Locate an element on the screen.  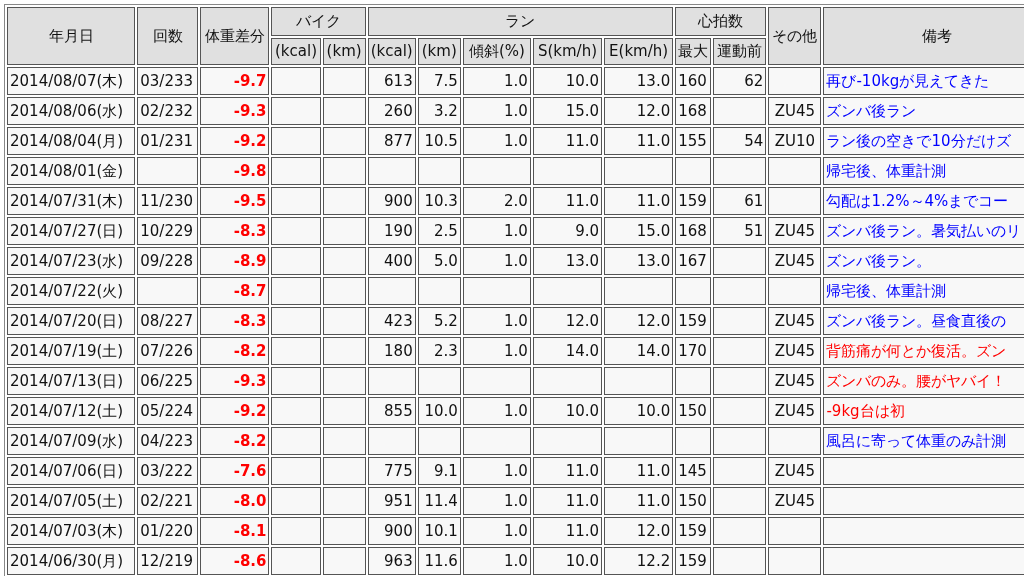
date-cell: 2014/07/22(火) is located at coordinates (71, 291).